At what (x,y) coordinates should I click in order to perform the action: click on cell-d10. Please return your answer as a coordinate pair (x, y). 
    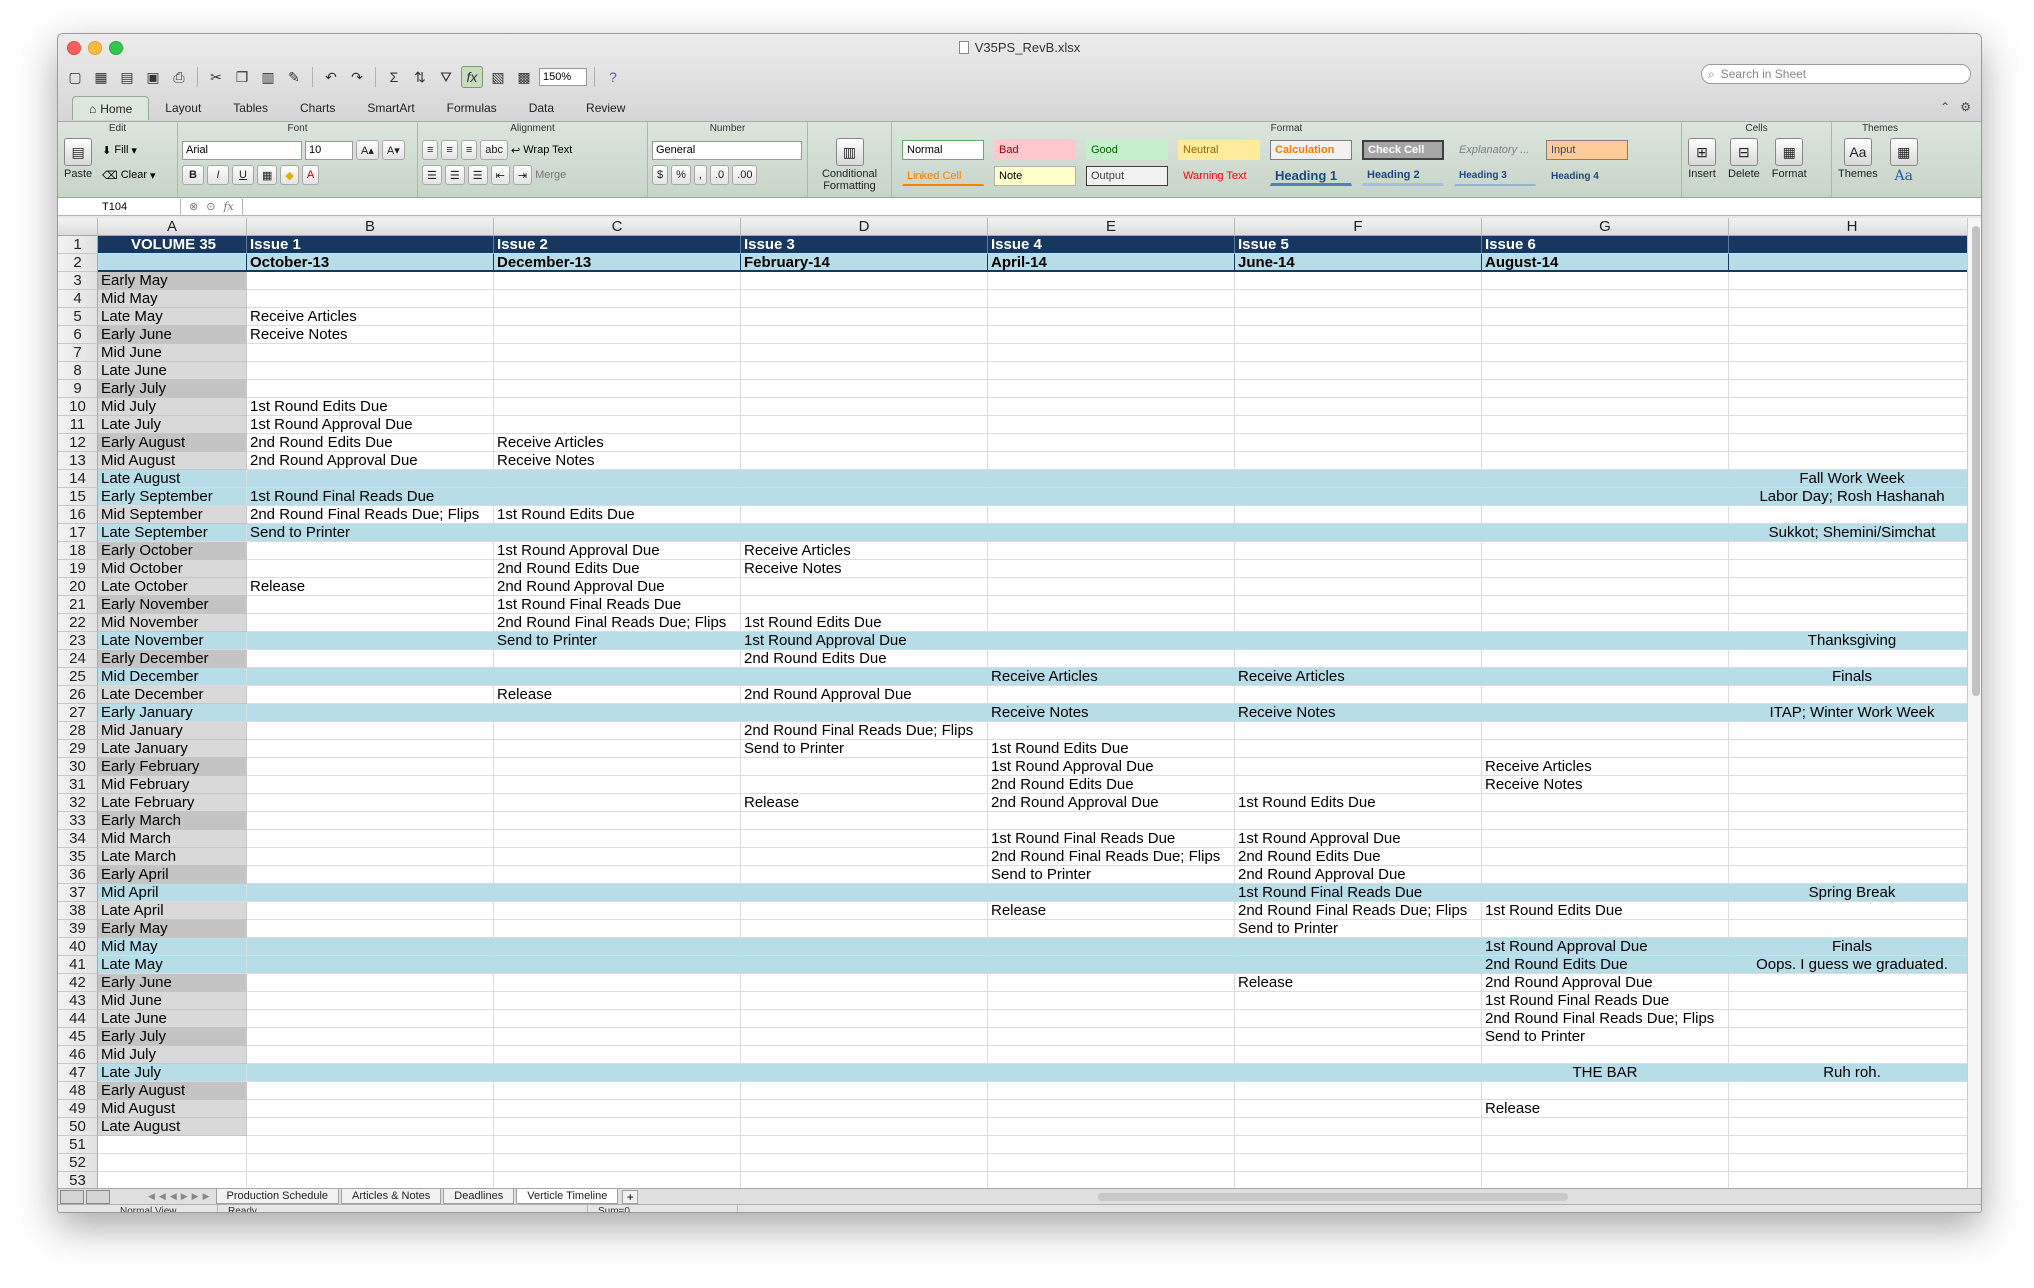
    Looking at the image, I should click on (864, 407).